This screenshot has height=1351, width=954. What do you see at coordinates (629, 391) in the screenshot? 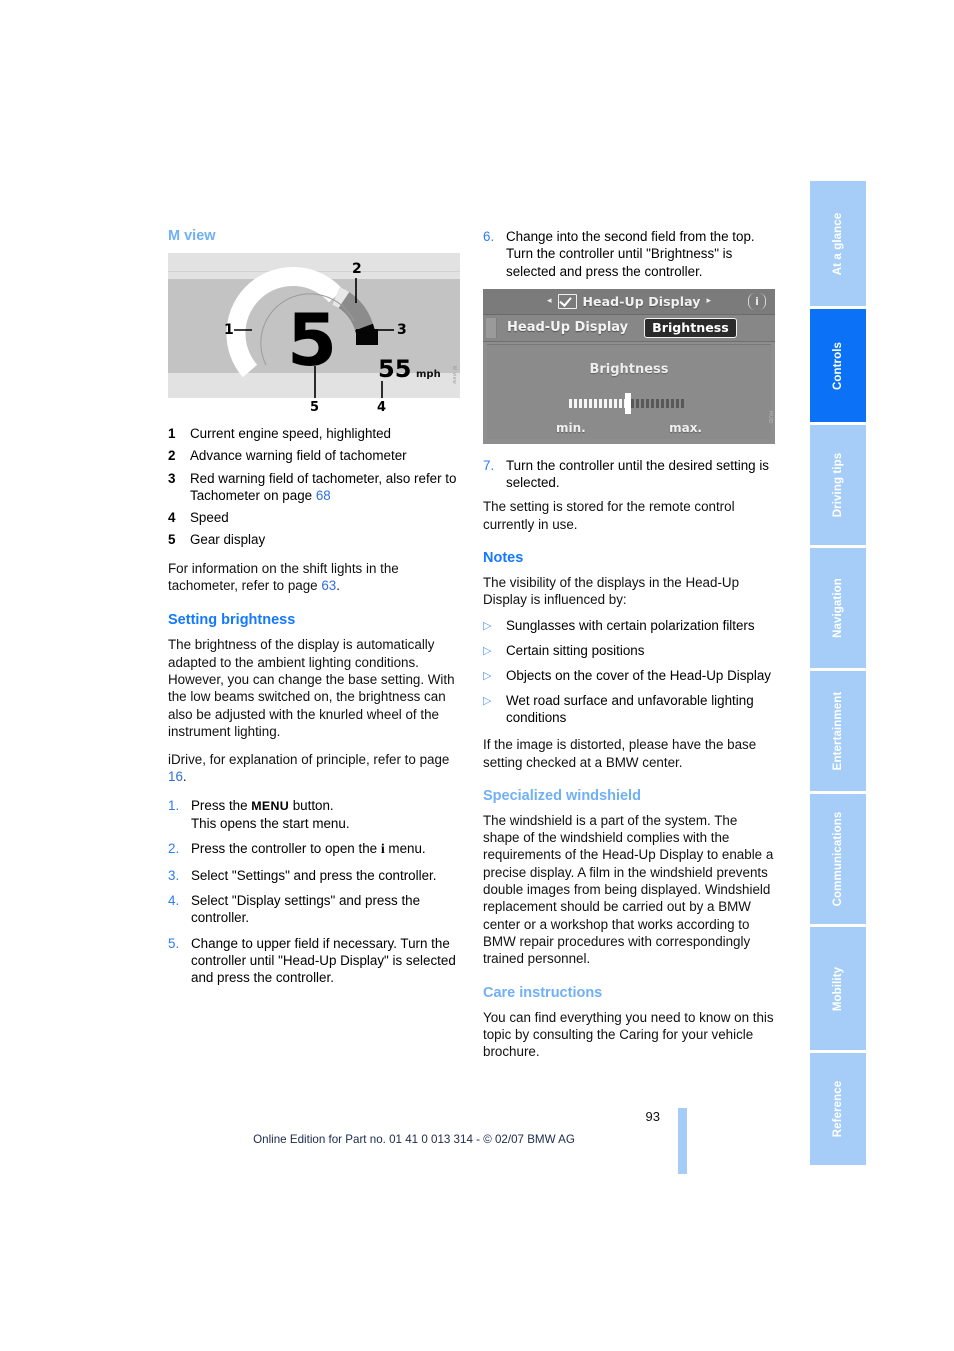
I see `idrive-content-area: Brightness min. max.` at bounding box center [629, 391].